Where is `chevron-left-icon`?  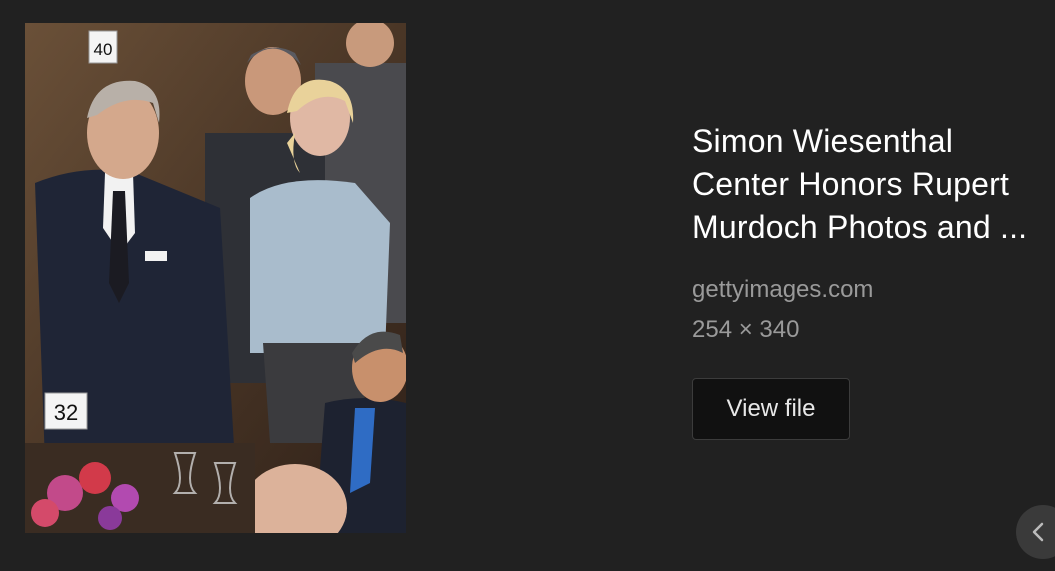 chevron-left-icon is located at coordinates (1038, 532).